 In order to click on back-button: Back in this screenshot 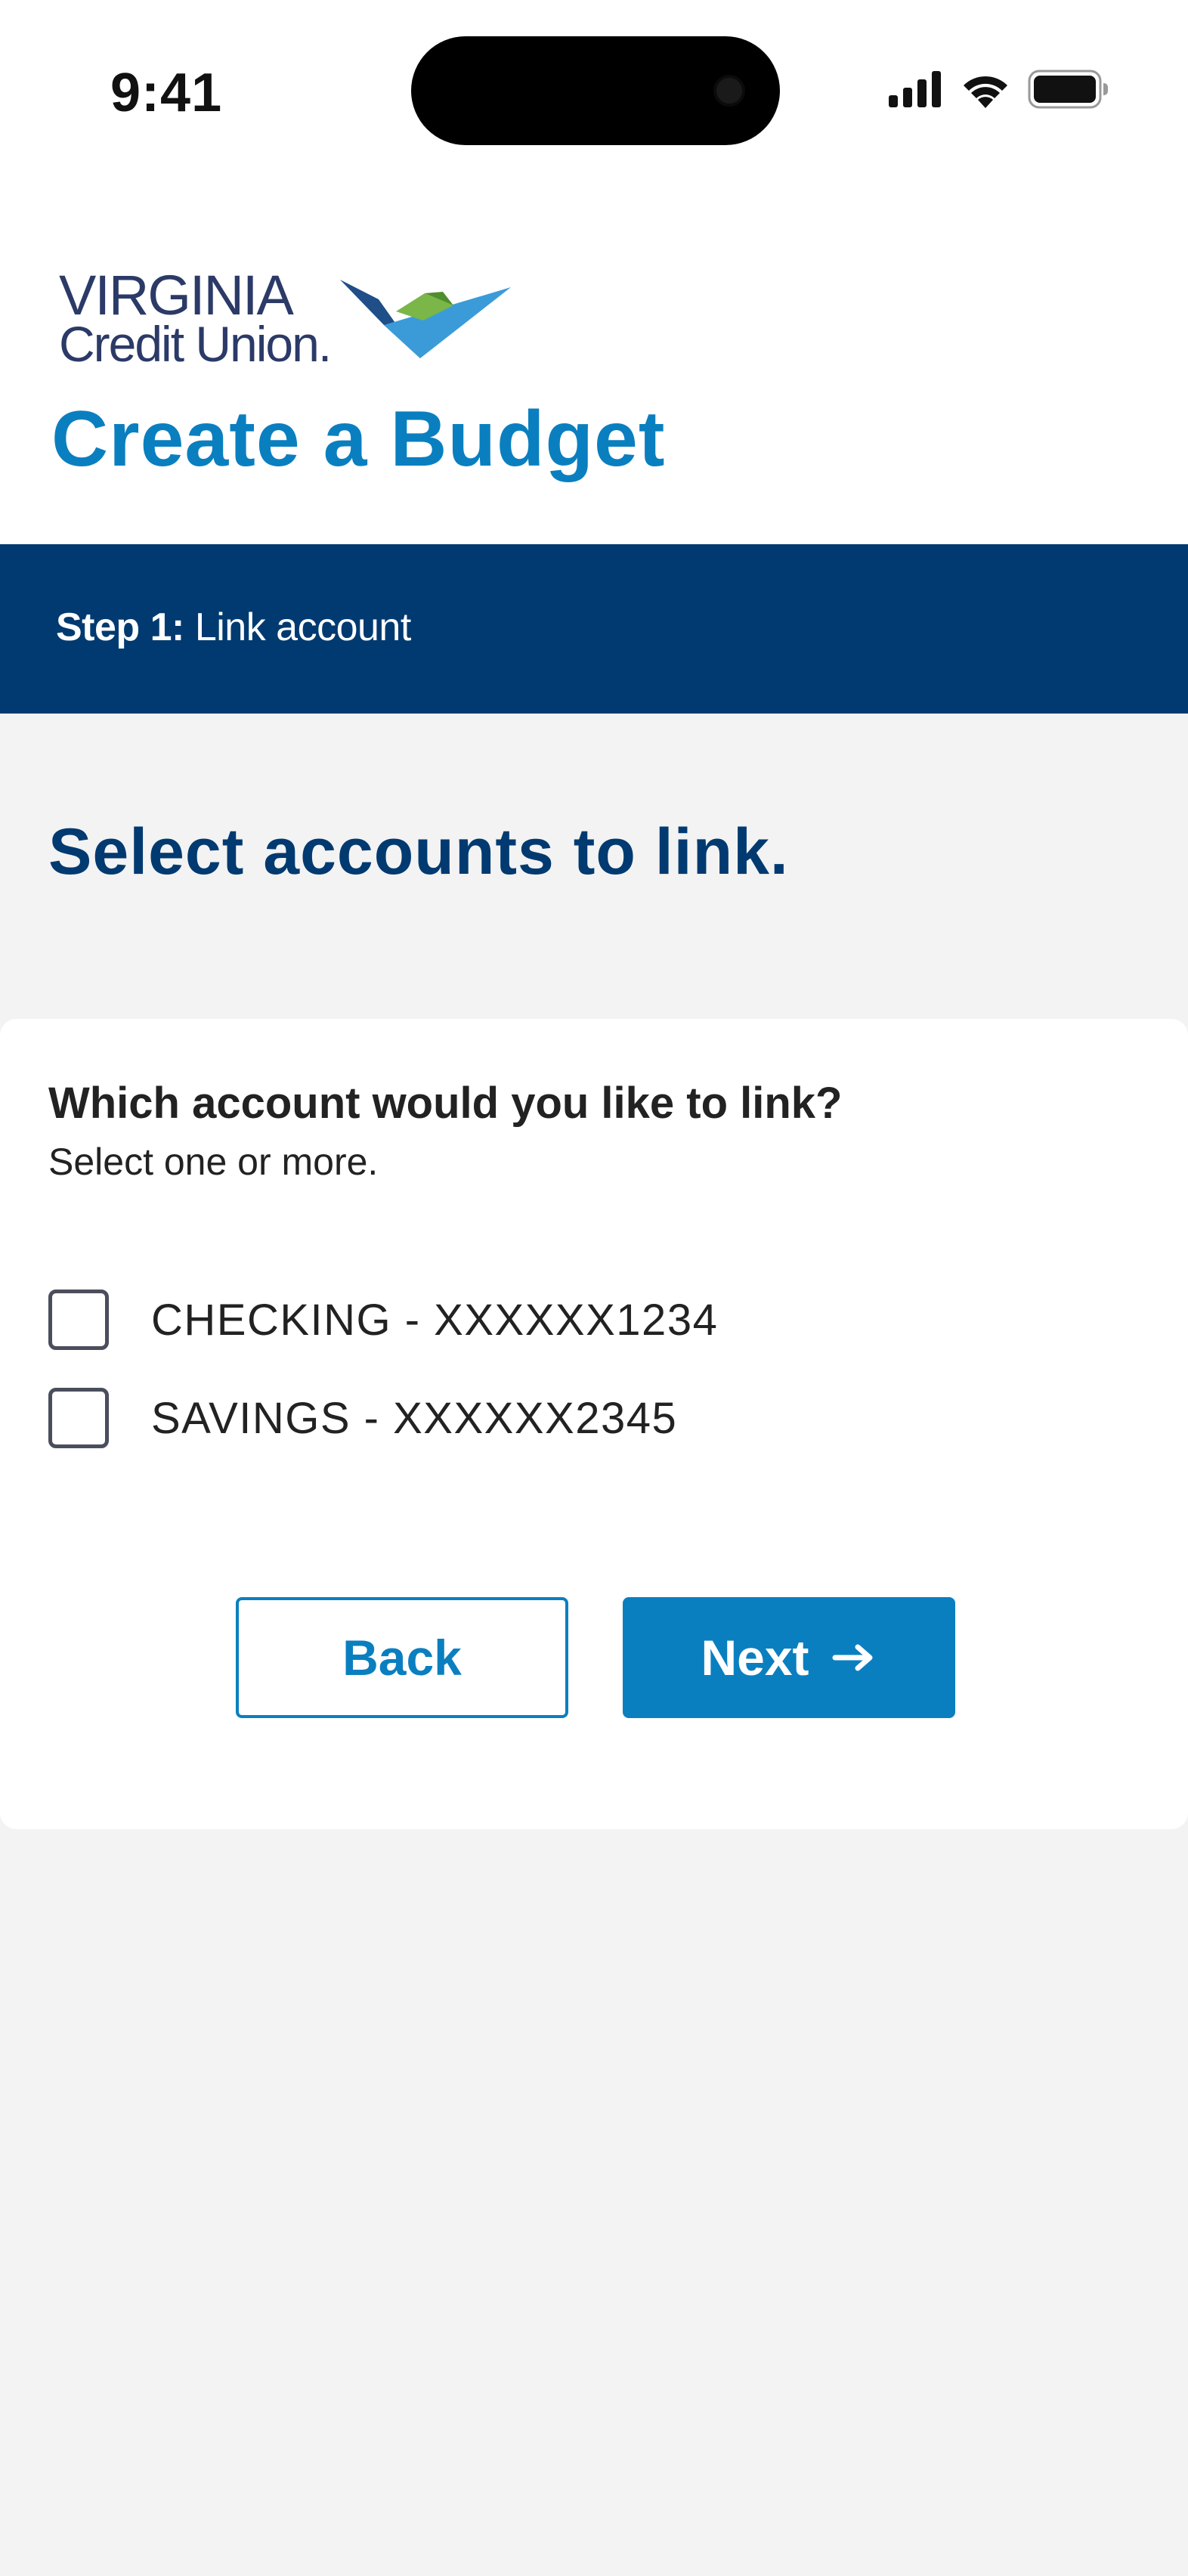, I will do `click(402, 1657)`.